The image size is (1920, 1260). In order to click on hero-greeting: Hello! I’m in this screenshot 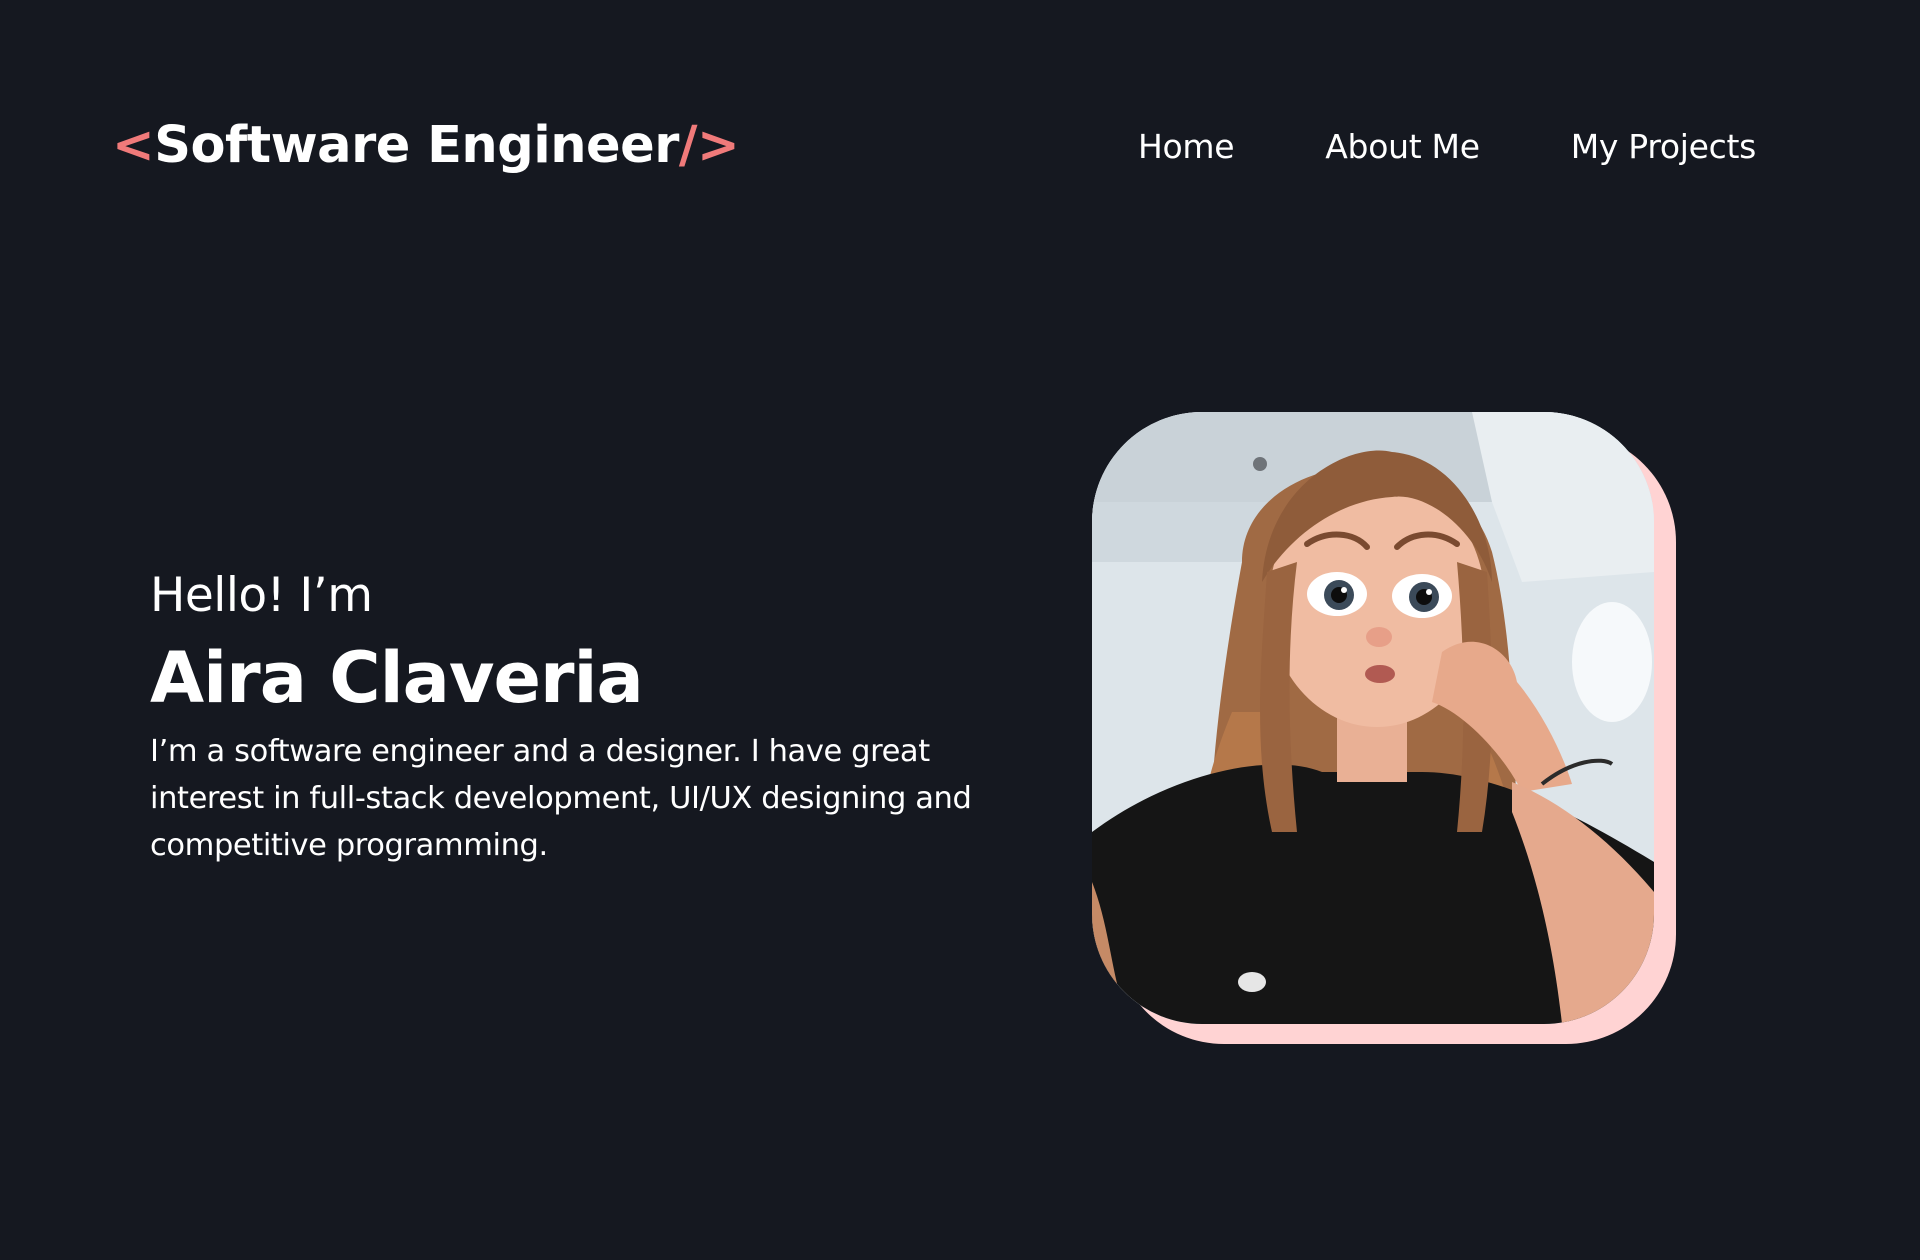, I will do `click(261, 595)`.